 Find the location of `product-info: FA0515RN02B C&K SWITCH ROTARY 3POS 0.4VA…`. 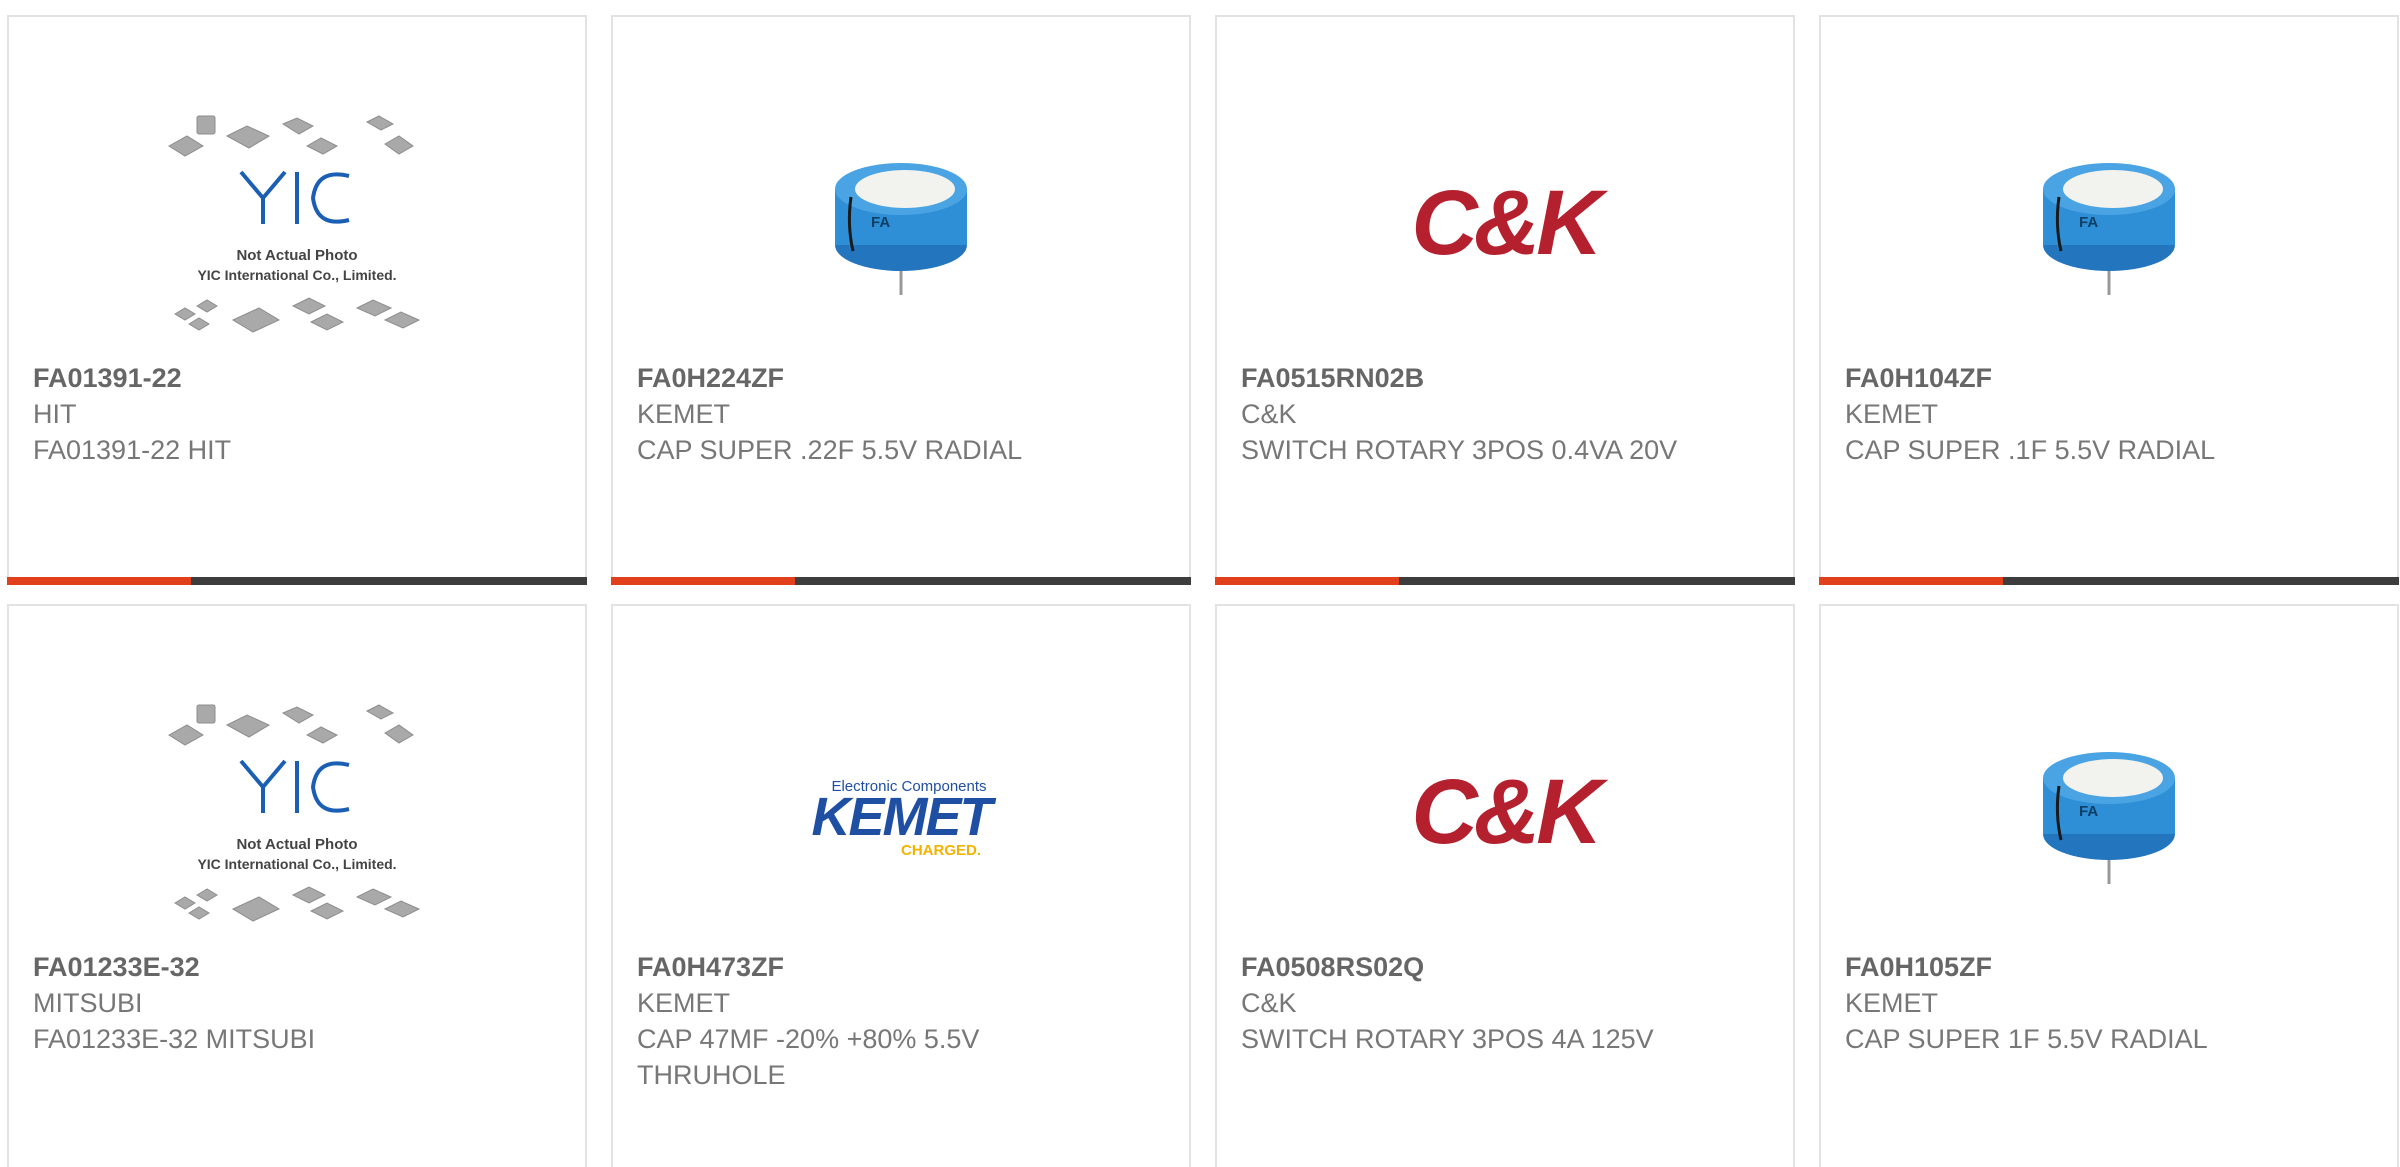

product-info: FA0515RN02B C&K SWITCH ROTARY 3POS 0.4VA… is located at coordinates (1505, 414).